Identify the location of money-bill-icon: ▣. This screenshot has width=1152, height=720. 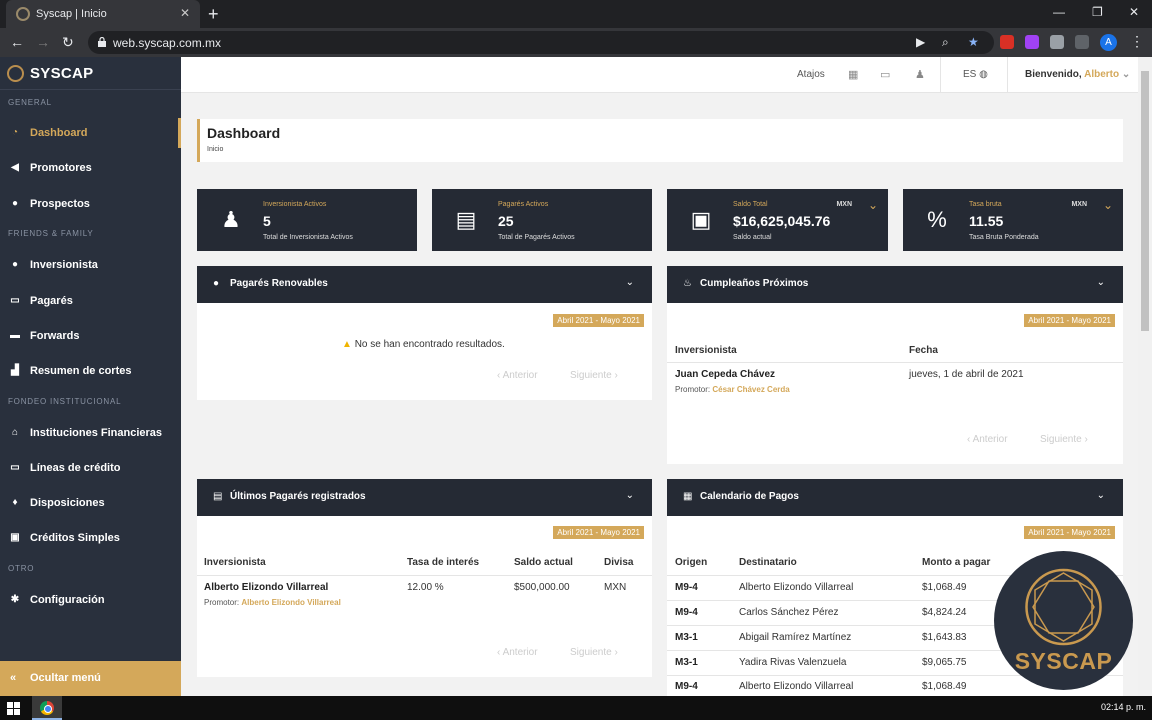
(701, 219).